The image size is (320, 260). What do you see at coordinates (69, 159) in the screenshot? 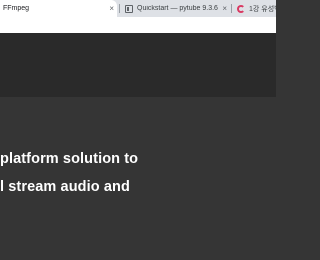
I see `hero-text-line: platform solution to` at bounding box center [69, 159].